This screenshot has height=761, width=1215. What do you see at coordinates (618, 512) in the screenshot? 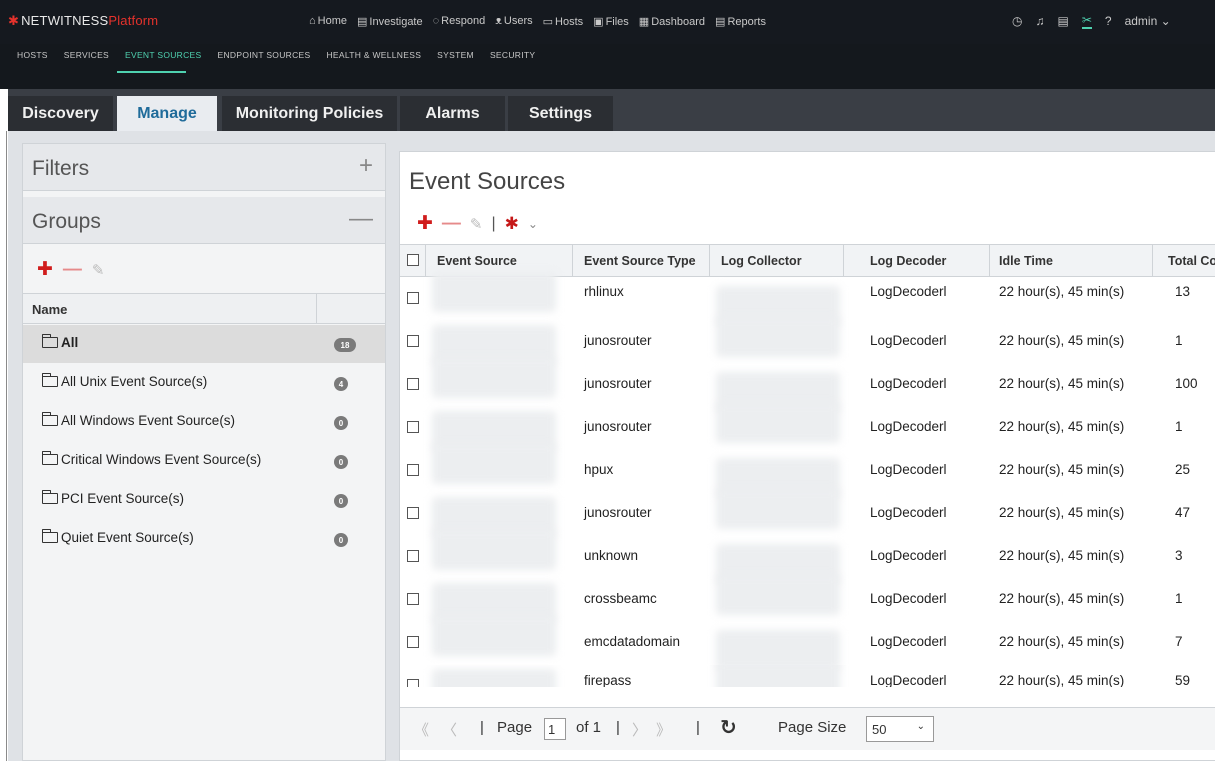
I see `cell-type: junosrouter` at bounding box center [618, 512].